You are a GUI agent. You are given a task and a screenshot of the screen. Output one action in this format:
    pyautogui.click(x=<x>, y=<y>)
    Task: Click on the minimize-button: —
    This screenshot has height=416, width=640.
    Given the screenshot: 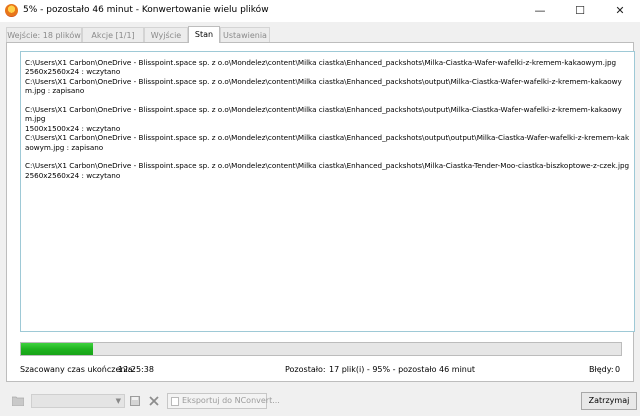 What is the action you would take?
    pyautogui.click(x=540, y=11)
    